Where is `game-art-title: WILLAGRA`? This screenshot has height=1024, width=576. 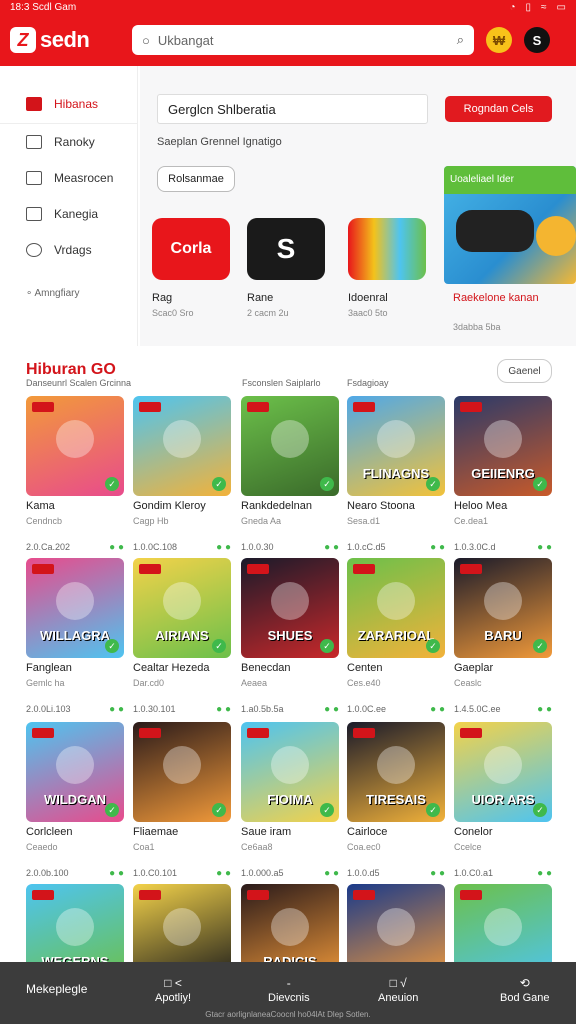 game-art-title: WILLAGRA is located at coordinates (75, 635).